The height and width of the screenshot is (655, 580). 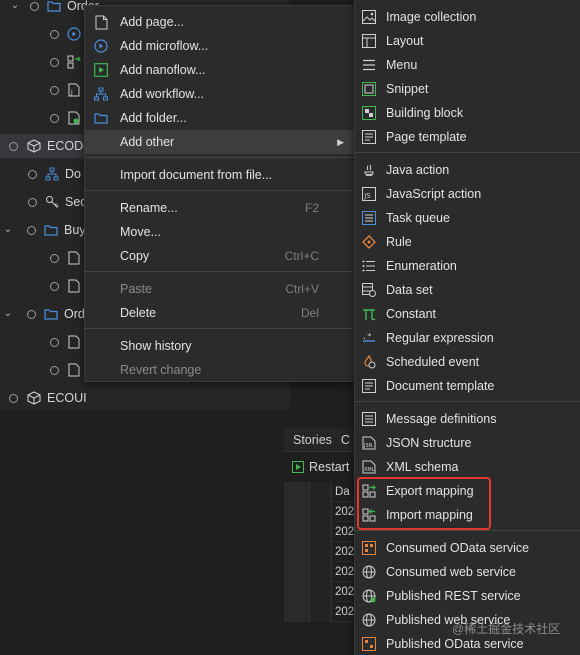 I want to click on menu-item-javascript-action: JS JavaScript action, so click(x=467, y=194).